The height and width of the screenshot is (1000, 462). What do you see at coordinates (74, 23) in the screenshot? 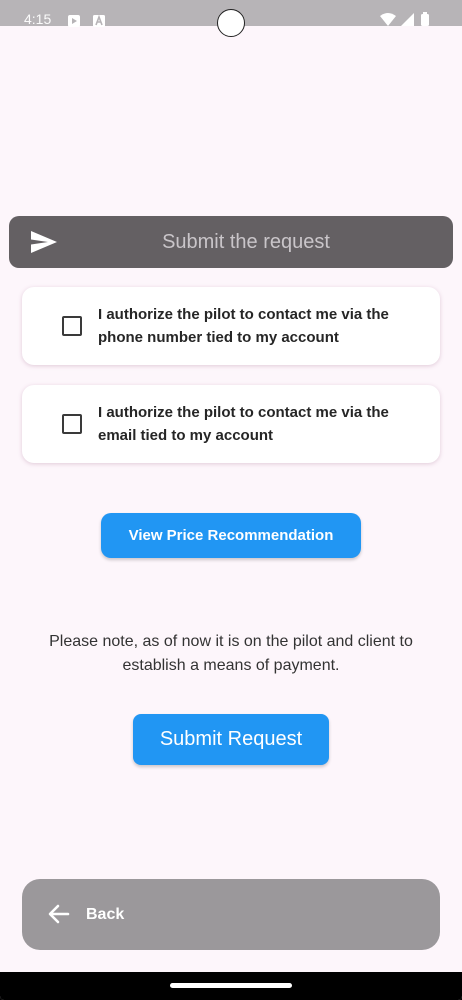
I see `play-store-icon` at bounding box center [74, 23].